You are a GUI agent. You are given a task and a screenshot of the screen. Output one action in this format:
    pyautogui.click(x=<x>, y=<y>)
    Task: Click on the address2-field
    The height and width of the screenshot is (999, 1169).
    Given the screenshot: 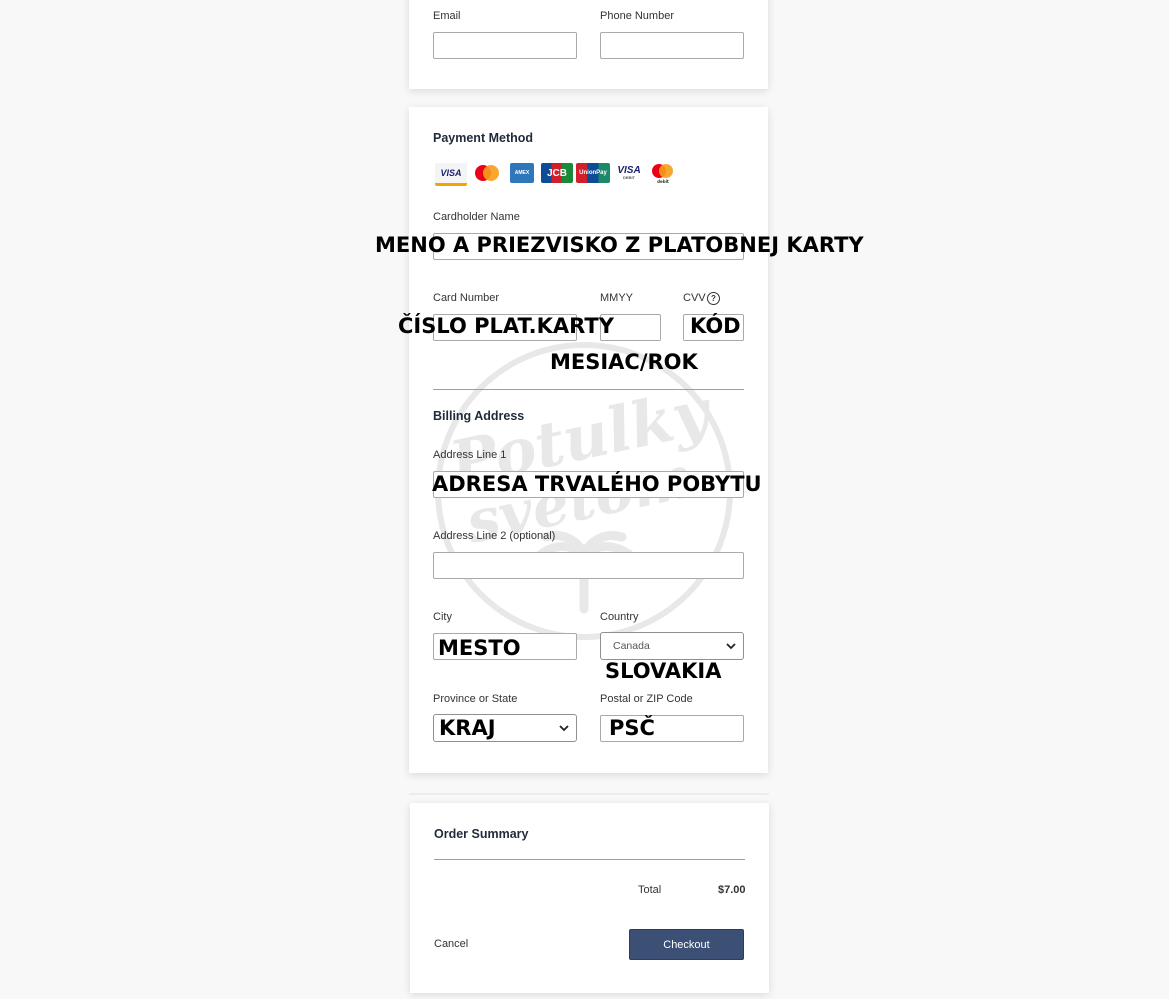 What is the action you would take?
    pyautogui.click(x=588, y=565)
    